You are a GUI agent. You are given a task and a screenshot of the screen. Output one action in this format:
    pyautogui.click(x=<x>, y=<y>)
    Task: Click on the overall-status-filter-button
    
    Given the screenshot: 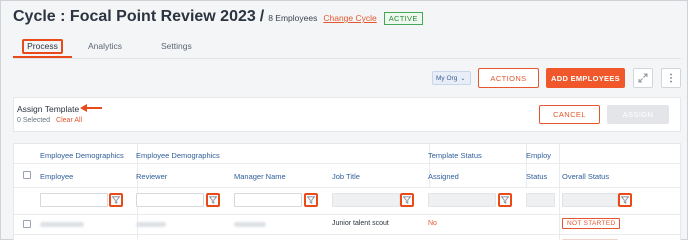 What is the action you would take?
    pyautogui.click(x=625, y=200)
    